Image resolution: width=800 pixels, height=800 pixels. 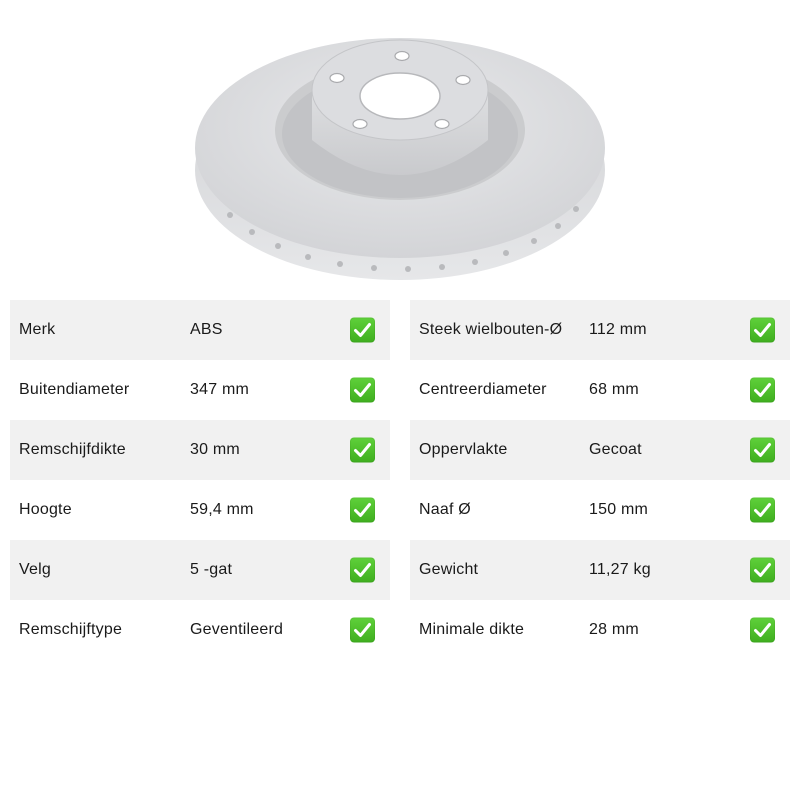 I want to click on spec-label: Remschijfdikte, so click(x=72, y=449).